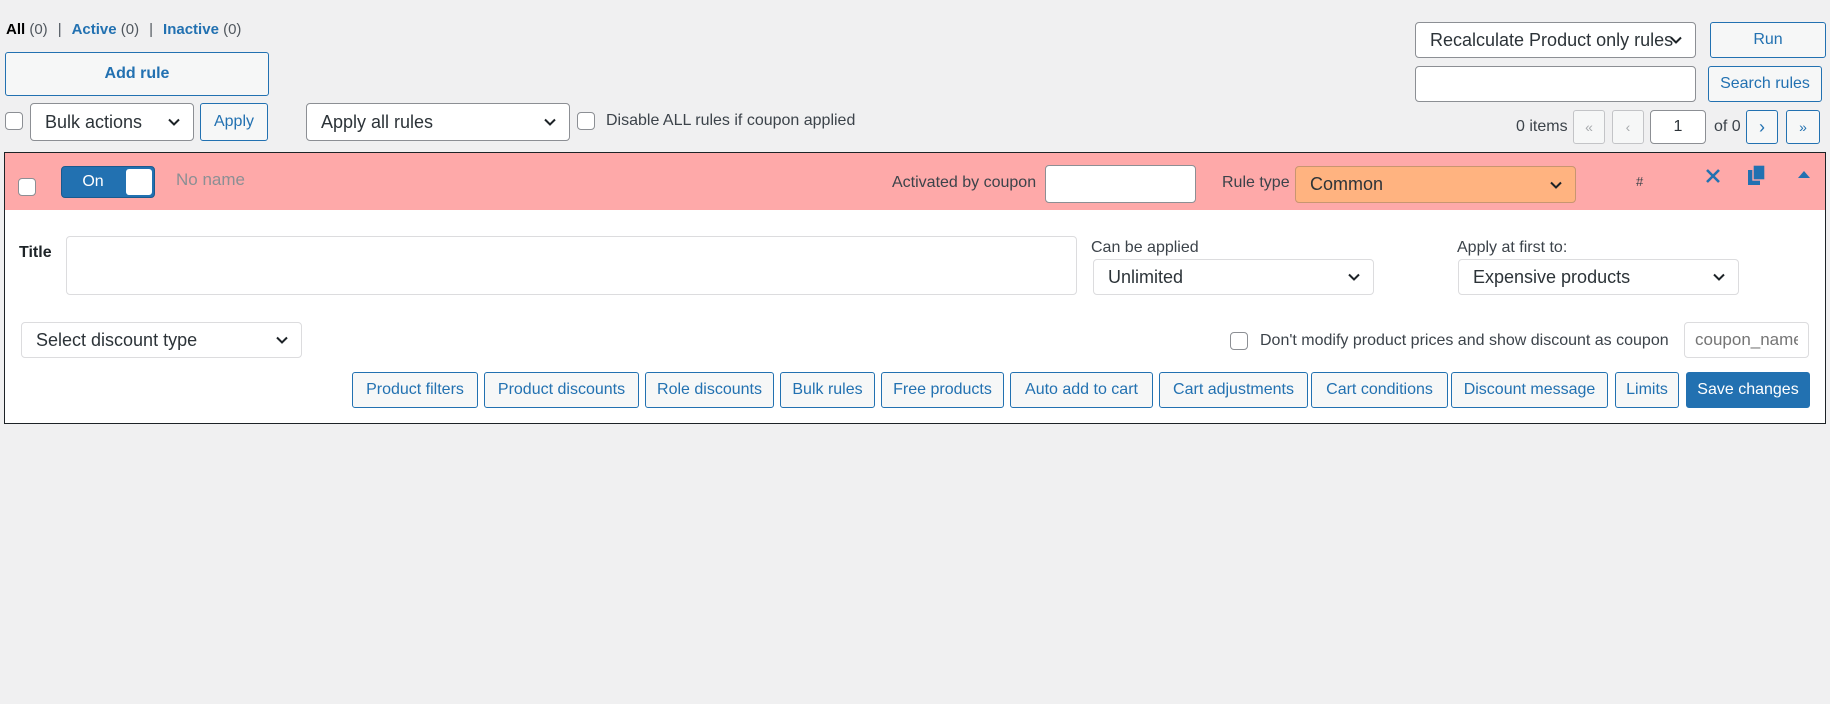 This screenshot has height=704, width=1830. What do you see at coordinates (1233, 277) in the screenshot?
I see `can-be-applied-select: Unlimited` at bounding box center [1233, 277].